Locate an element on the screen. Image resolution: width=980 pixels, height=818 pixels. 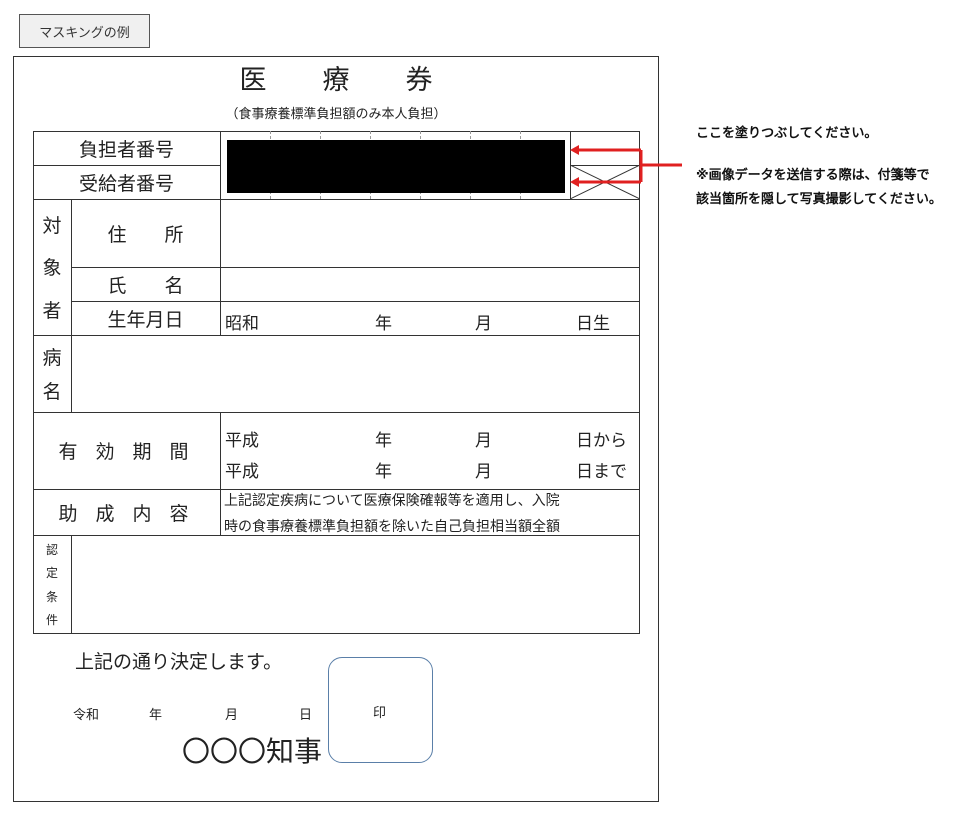
arrow-bracket-icon is located at coordinates (626, 166).